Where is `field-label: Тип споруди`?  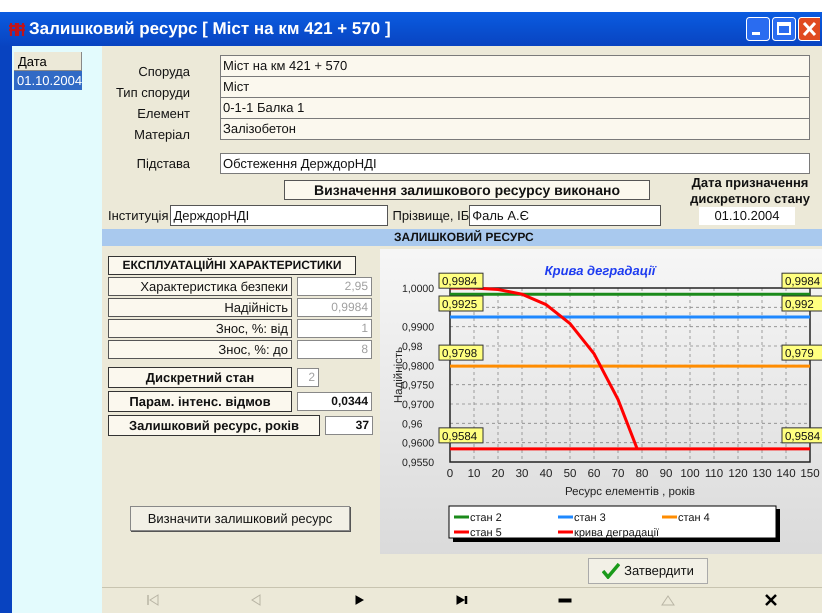 field-label: Тип споруди is located at coordinates (152, 93).